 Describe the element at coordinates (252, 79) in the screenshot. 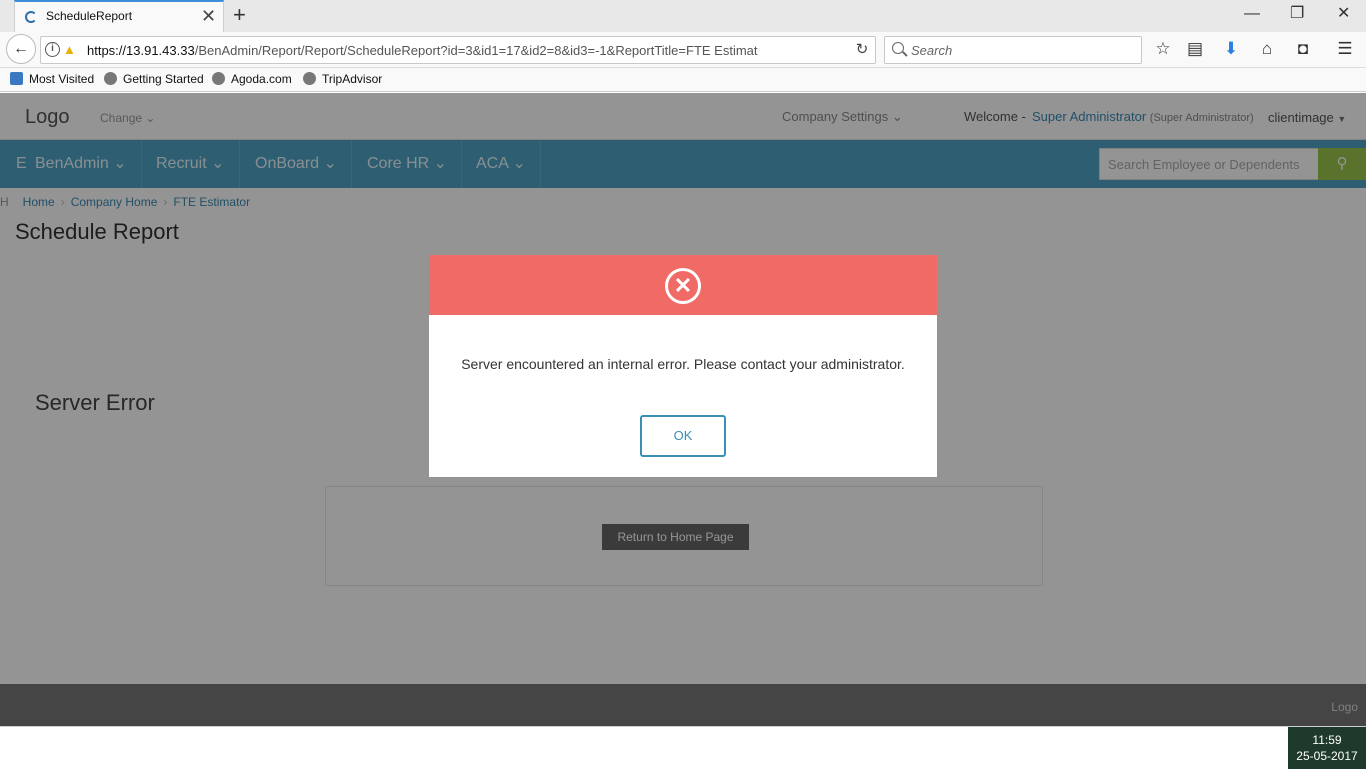

I see `bookmark-agoda: Agoda.com` at that location.